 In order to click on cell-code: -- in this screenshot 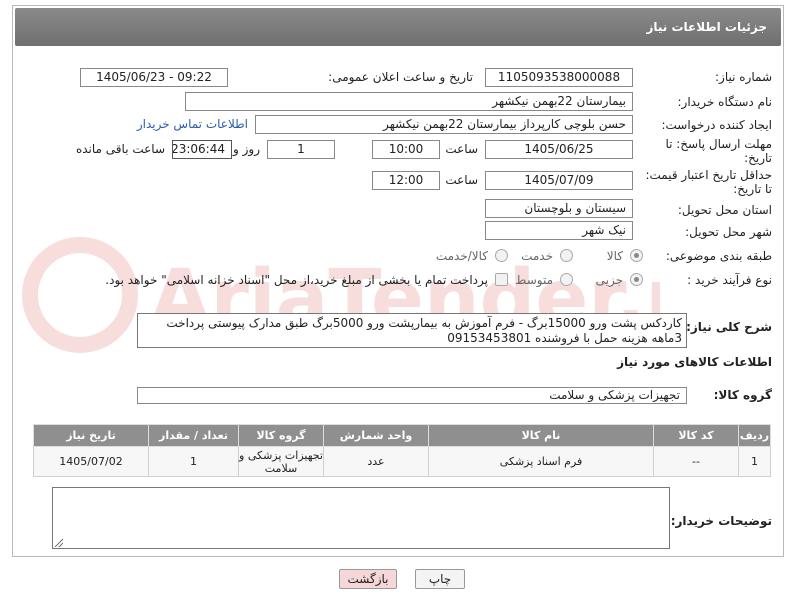, I will do `click(696, 461)`.